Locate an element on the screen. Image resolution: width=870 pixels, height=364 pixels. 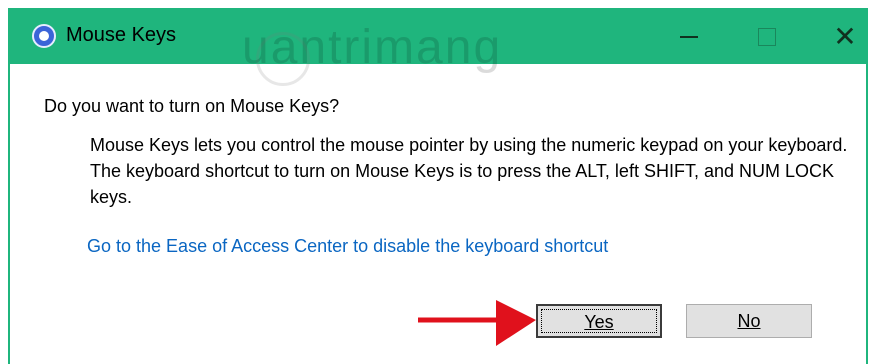
minimize-icon is located at coordinates (689, 37).